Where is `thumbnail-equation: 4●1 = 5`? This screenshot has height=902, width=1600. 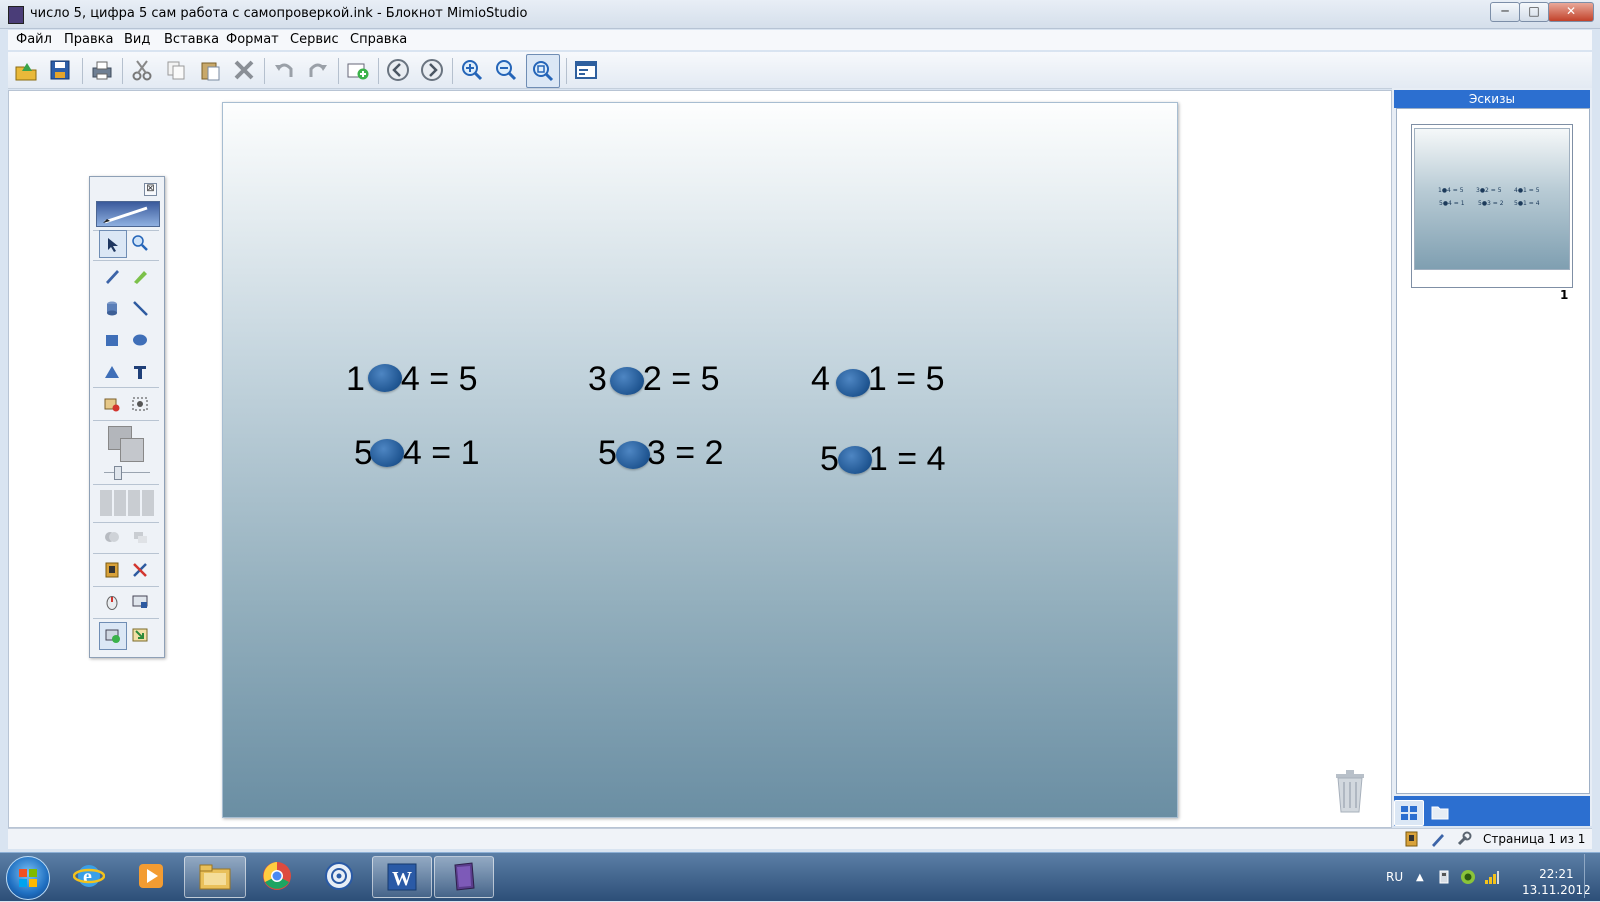
thumbnail-equation: 4●1 = 5 is located at coordinates (1527, 190).